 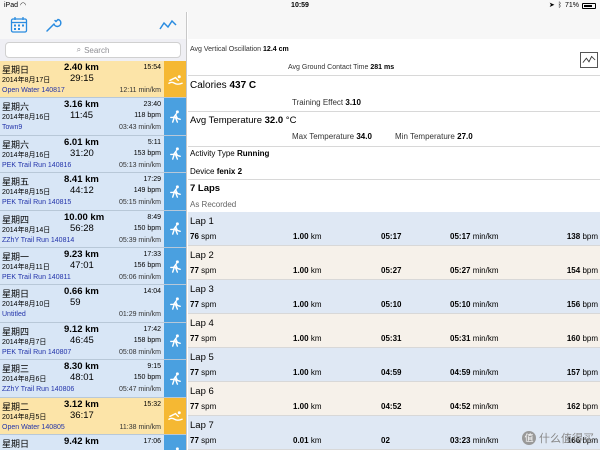 I want to click on lap-label: Lap 1, so click(x=202, y=221).